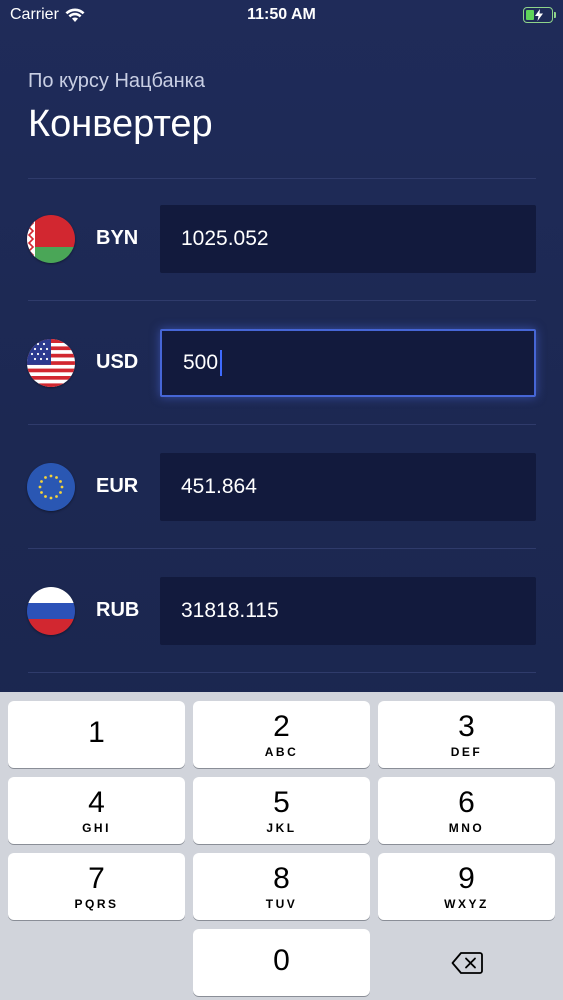 Image resolution: width=563 pixels, height=1000 pixels. Describe the element at coordinates (221, 363) in the screenshot. I see `text-caret` at that location.